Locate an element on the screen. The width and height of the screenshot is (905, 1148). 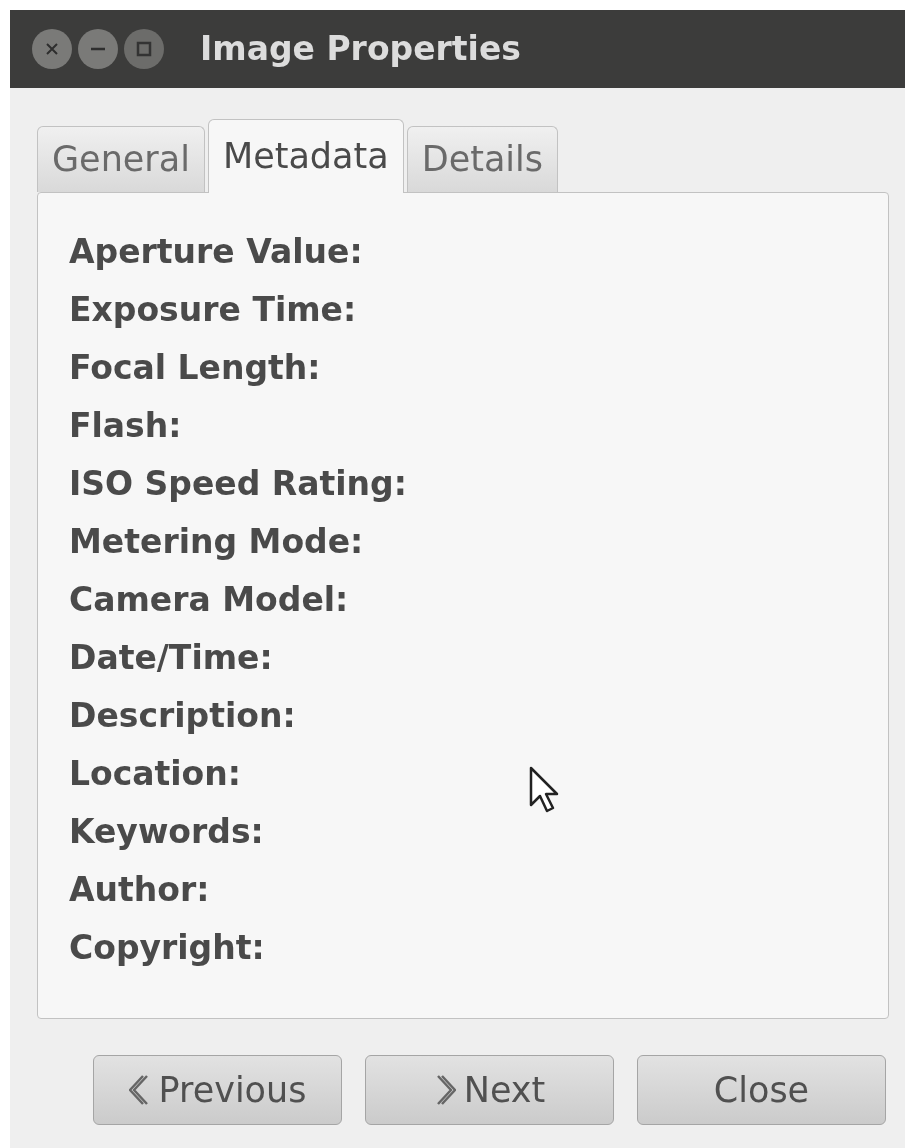
close-button is located at coordinates (52, 49).